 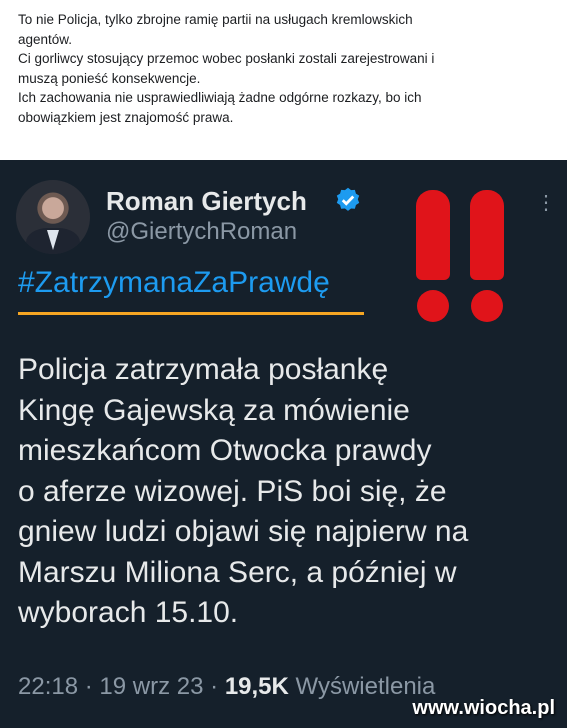 What do you see at coordinates (48, 686) in the screenshot?
I see `tweet-time: 22:18` at bounding box center [48, 686].